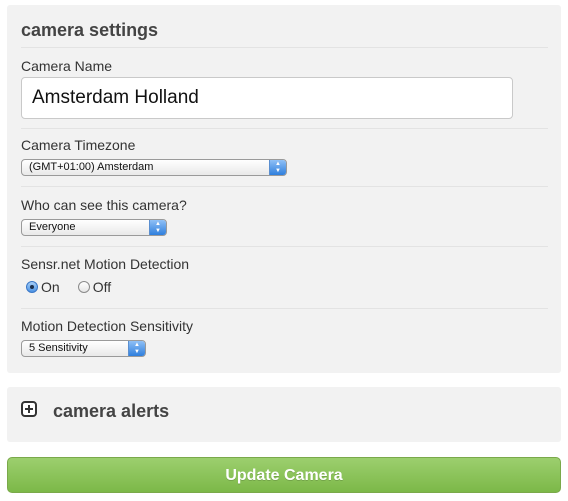 This screenshot has height=501, width=568. I want to click on camera-name-input, so click(267, 98).